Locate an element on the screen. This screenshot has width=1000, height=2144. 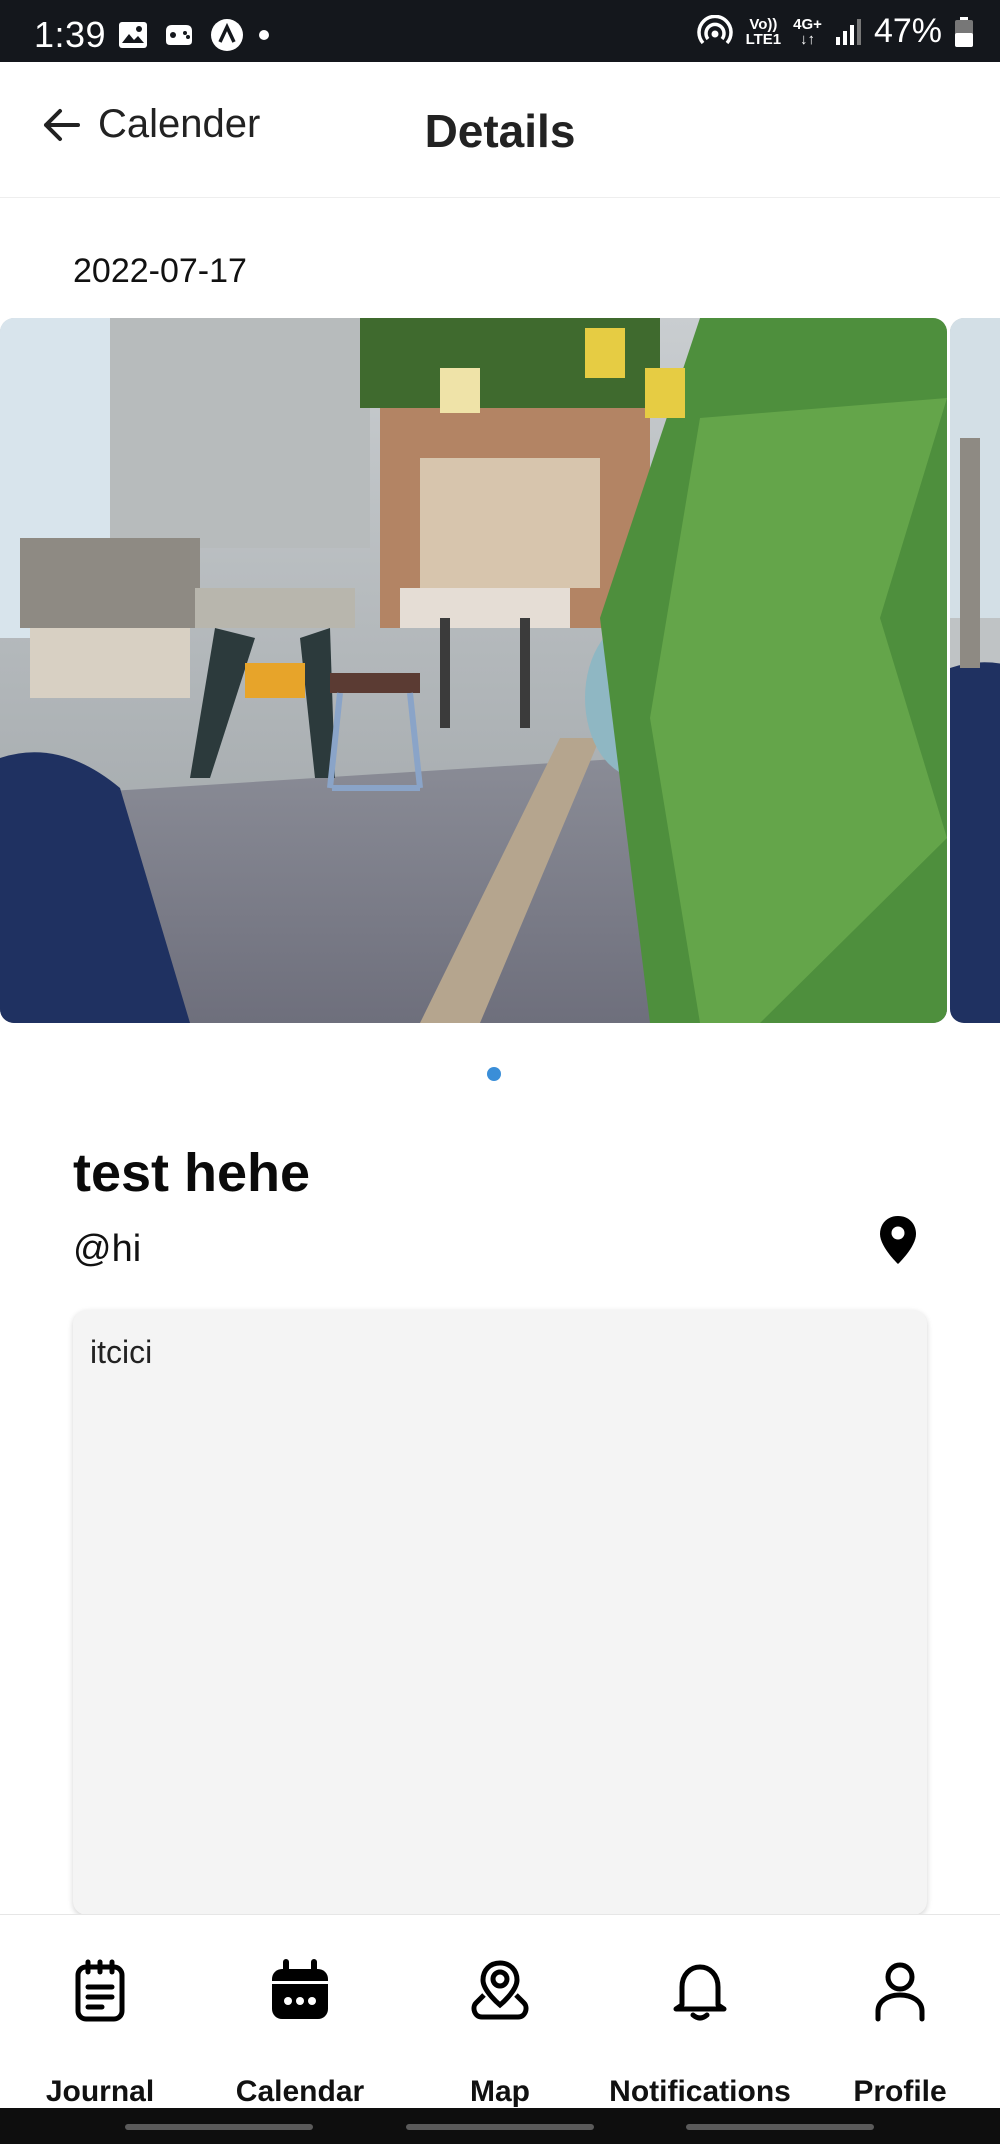
nav-journal: Journal is located at coordinates (100, 2012).